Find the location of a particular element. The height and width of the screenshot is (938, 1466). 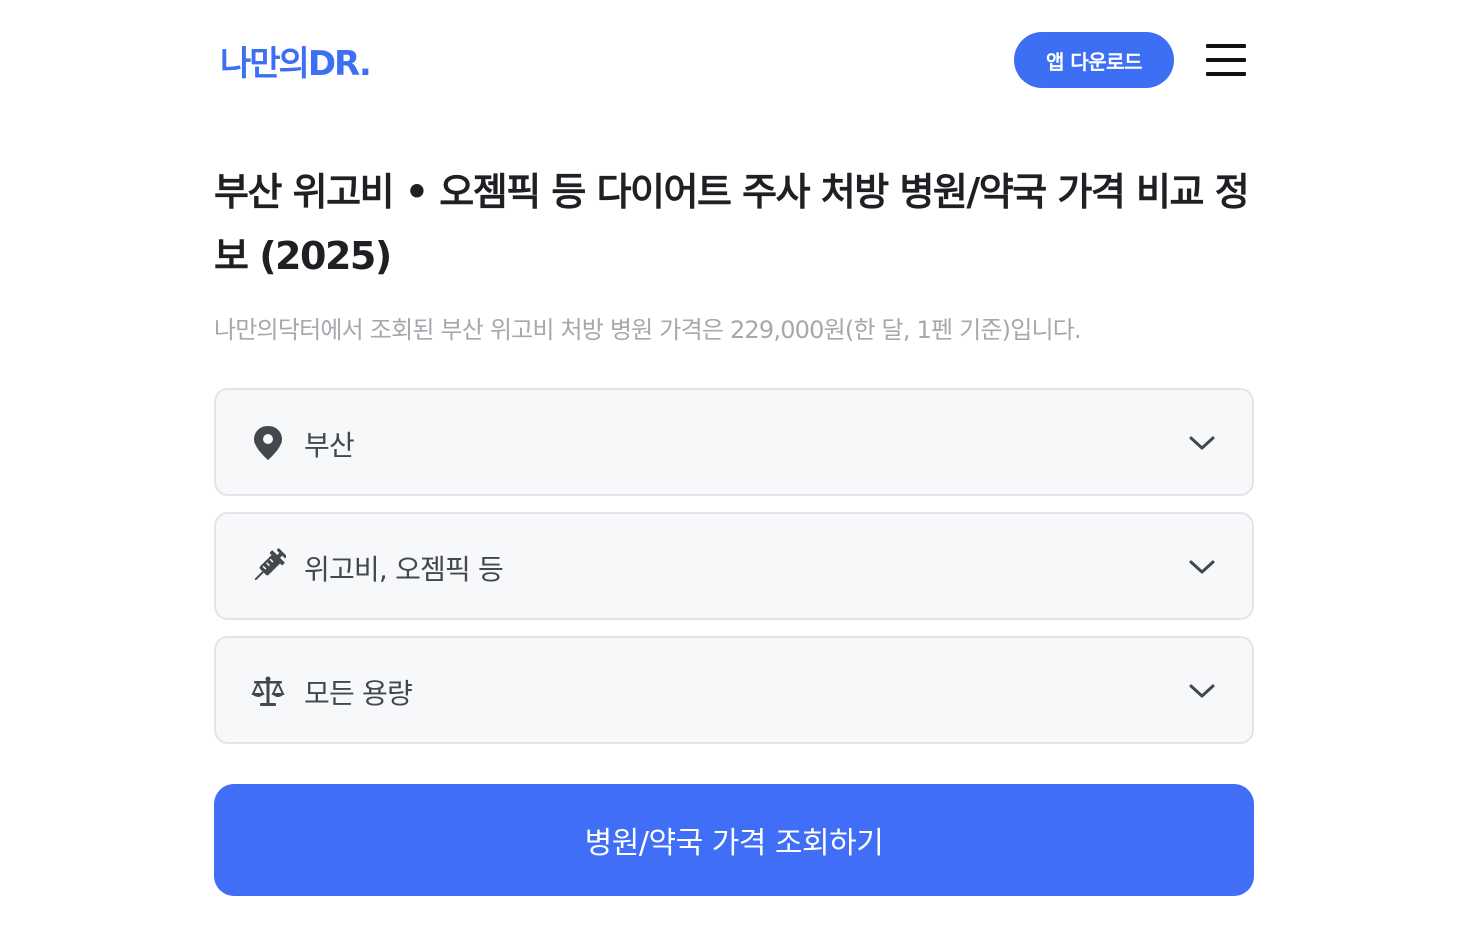

location-pin-icon is located at coordinates (268, 443).